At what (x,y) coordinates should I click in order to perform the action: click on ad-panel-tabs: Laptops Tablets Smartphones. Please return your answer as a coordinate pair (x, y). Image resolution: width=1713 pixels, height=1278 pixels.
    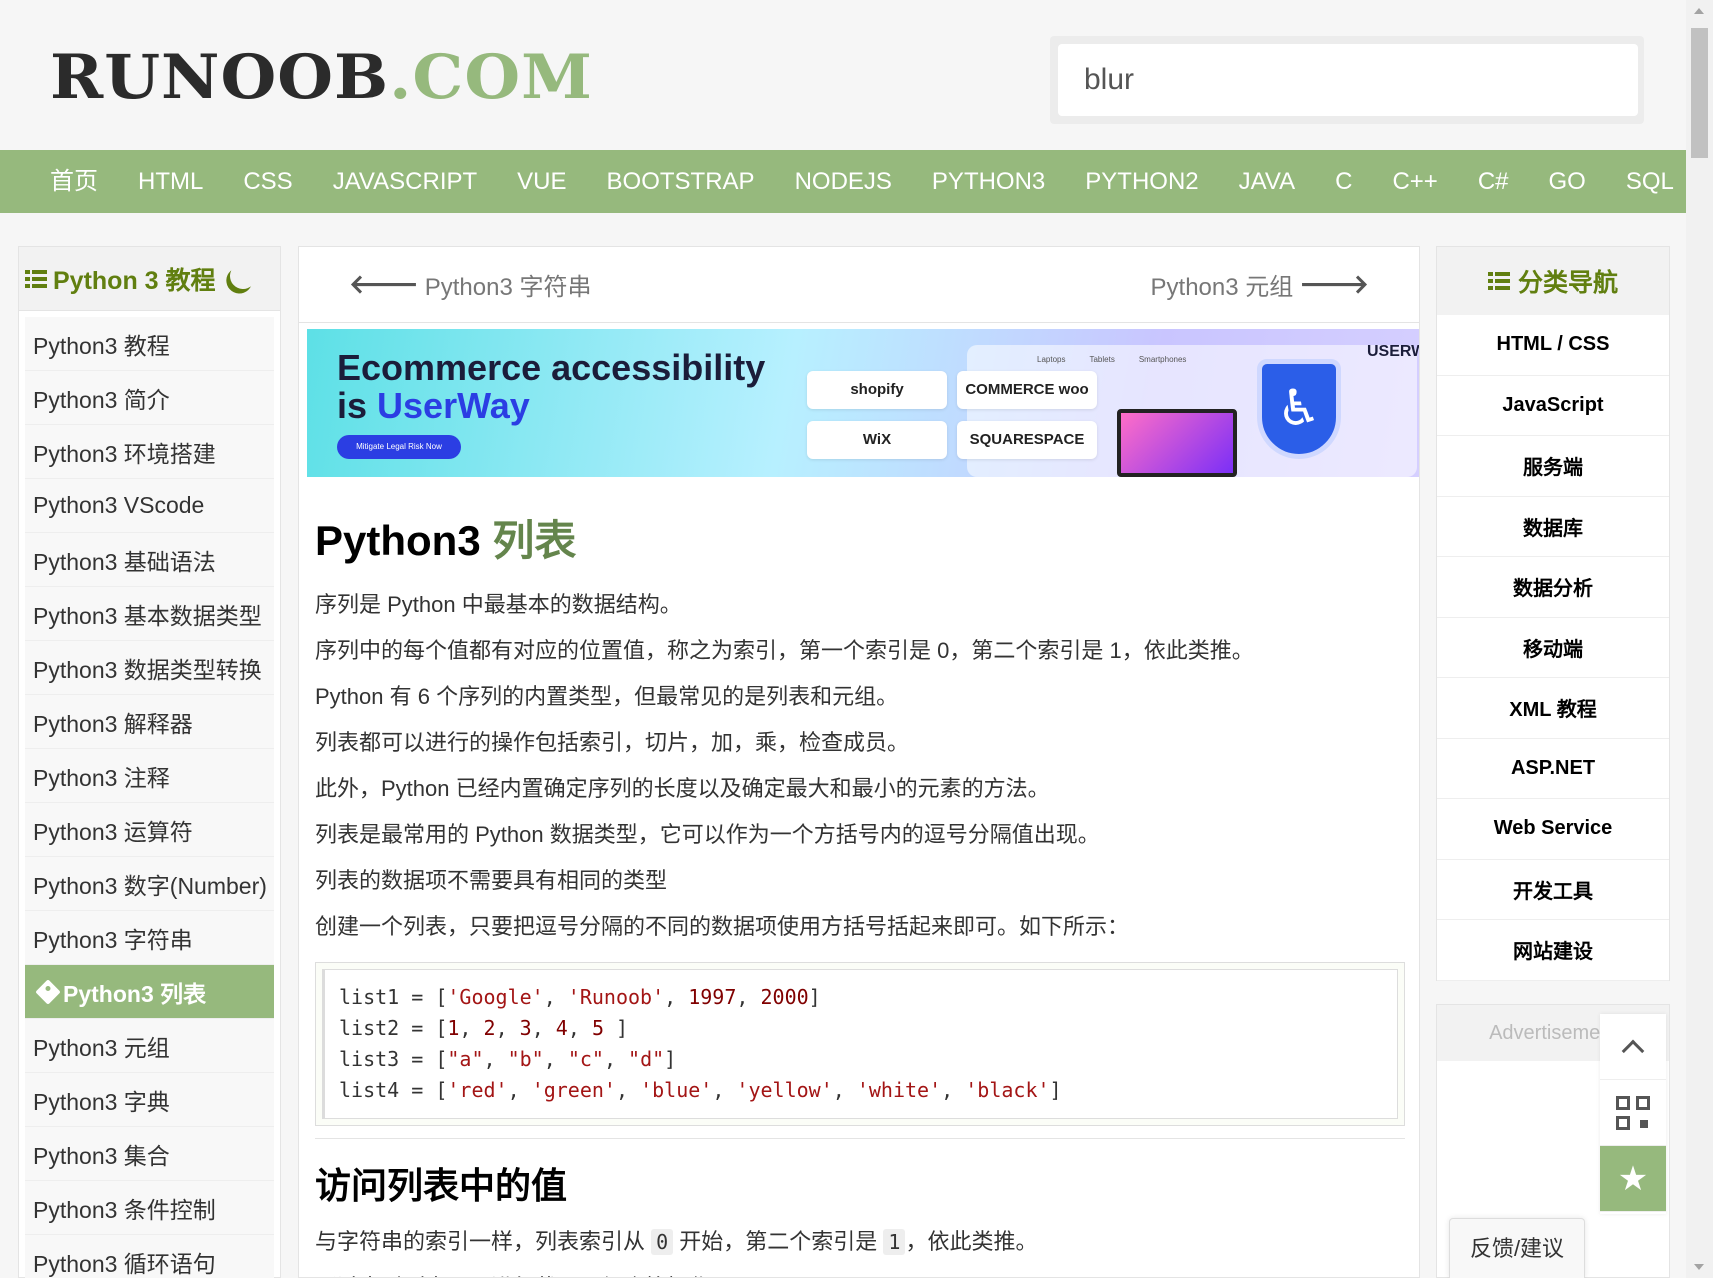
    Looking at the image, I should click on (1111, 359).